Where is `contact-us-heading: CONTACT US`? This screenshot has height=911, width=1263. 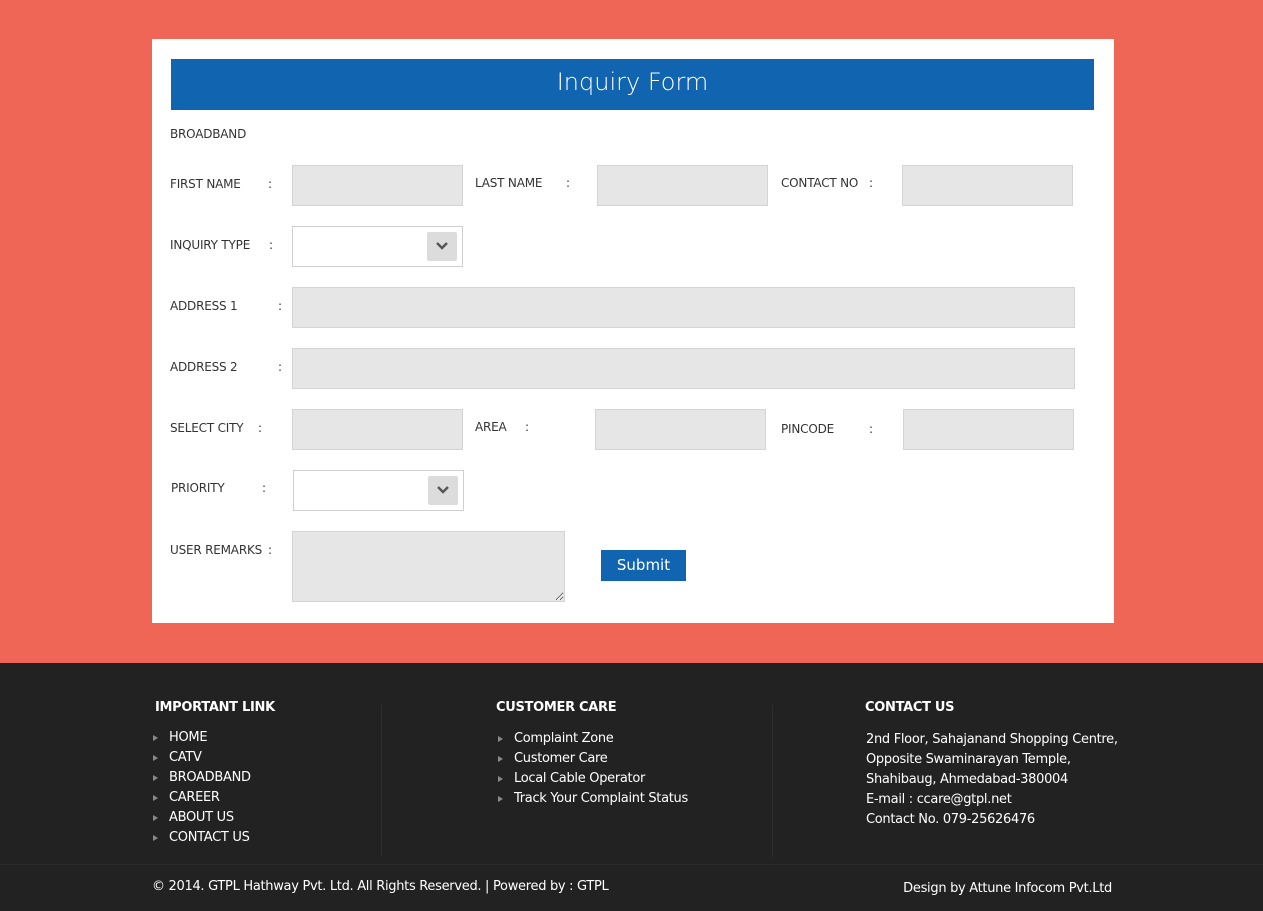
contact-us-heading: CONTACT US is located at coordinates (910, 707).